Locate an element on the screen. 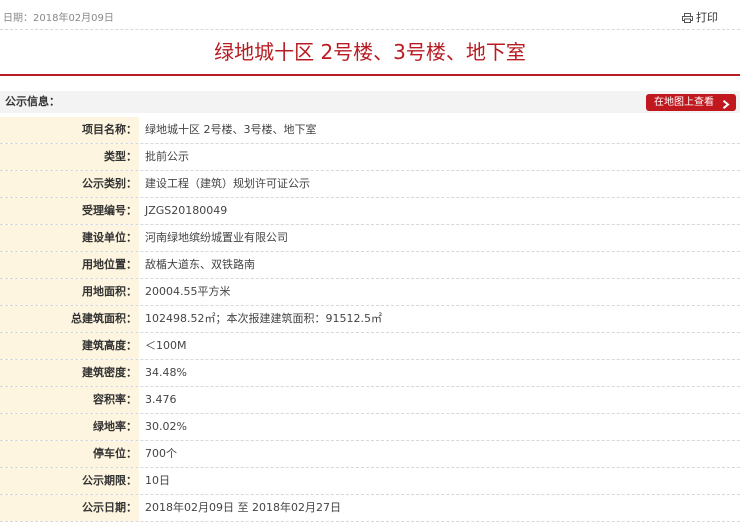 The width and height of the screenshot is (740, 528). print-button: 打印 is located at coordinates (700, 18).